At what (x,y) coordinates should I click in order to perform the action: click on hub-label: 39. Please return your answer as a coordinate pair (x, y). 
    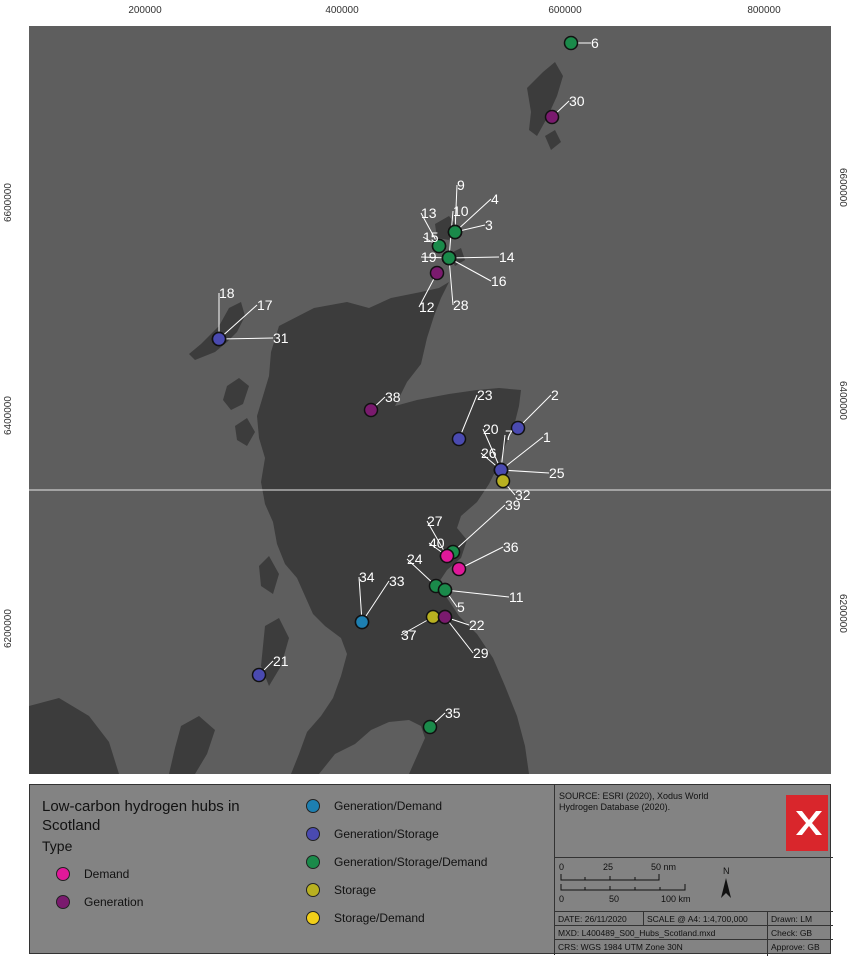
    Looking at the image, I should click on (513, 505).